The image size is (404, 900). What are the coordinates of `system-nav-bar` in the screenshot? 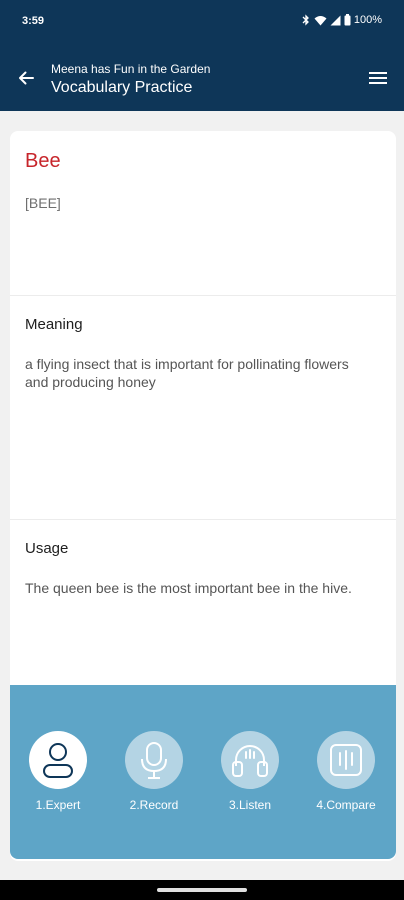 It's located at (202, 890).